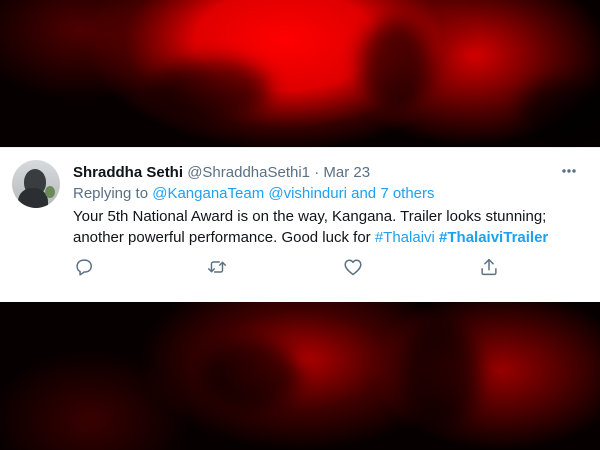  I want to click on ellipsis-icon, so click(569, 171).